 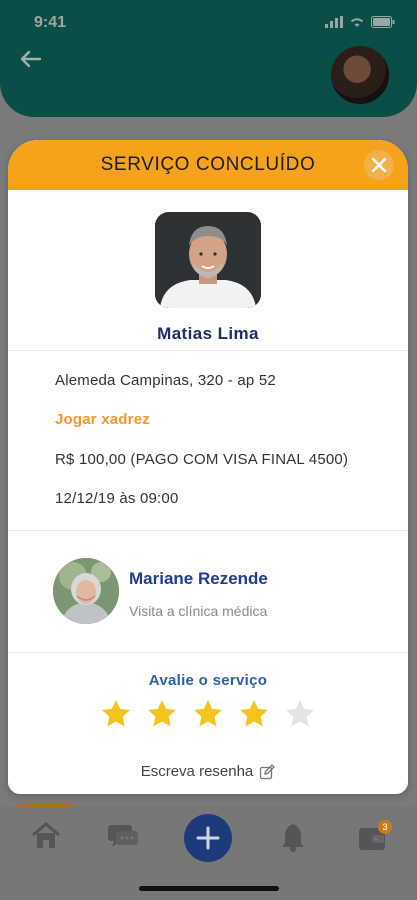 I want to click on bell-icon, so click(x=293, y=839).